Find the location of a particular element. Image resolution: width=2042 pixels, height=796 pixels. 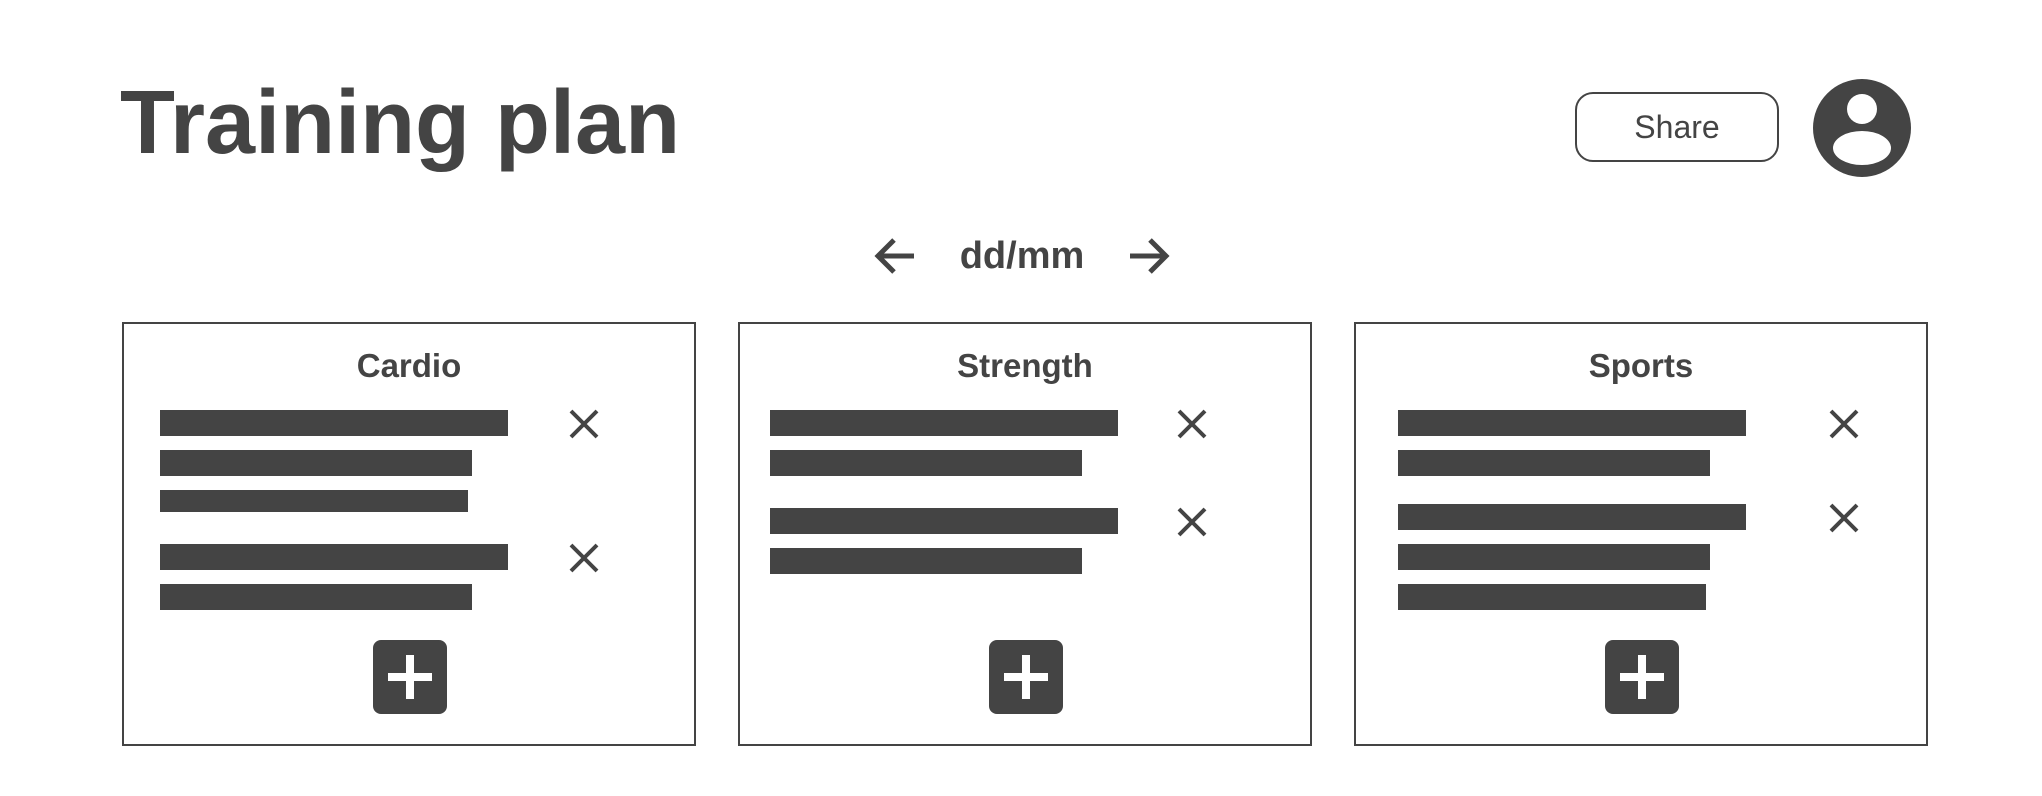

share-button: Share is located at coordinates (1677, 127).